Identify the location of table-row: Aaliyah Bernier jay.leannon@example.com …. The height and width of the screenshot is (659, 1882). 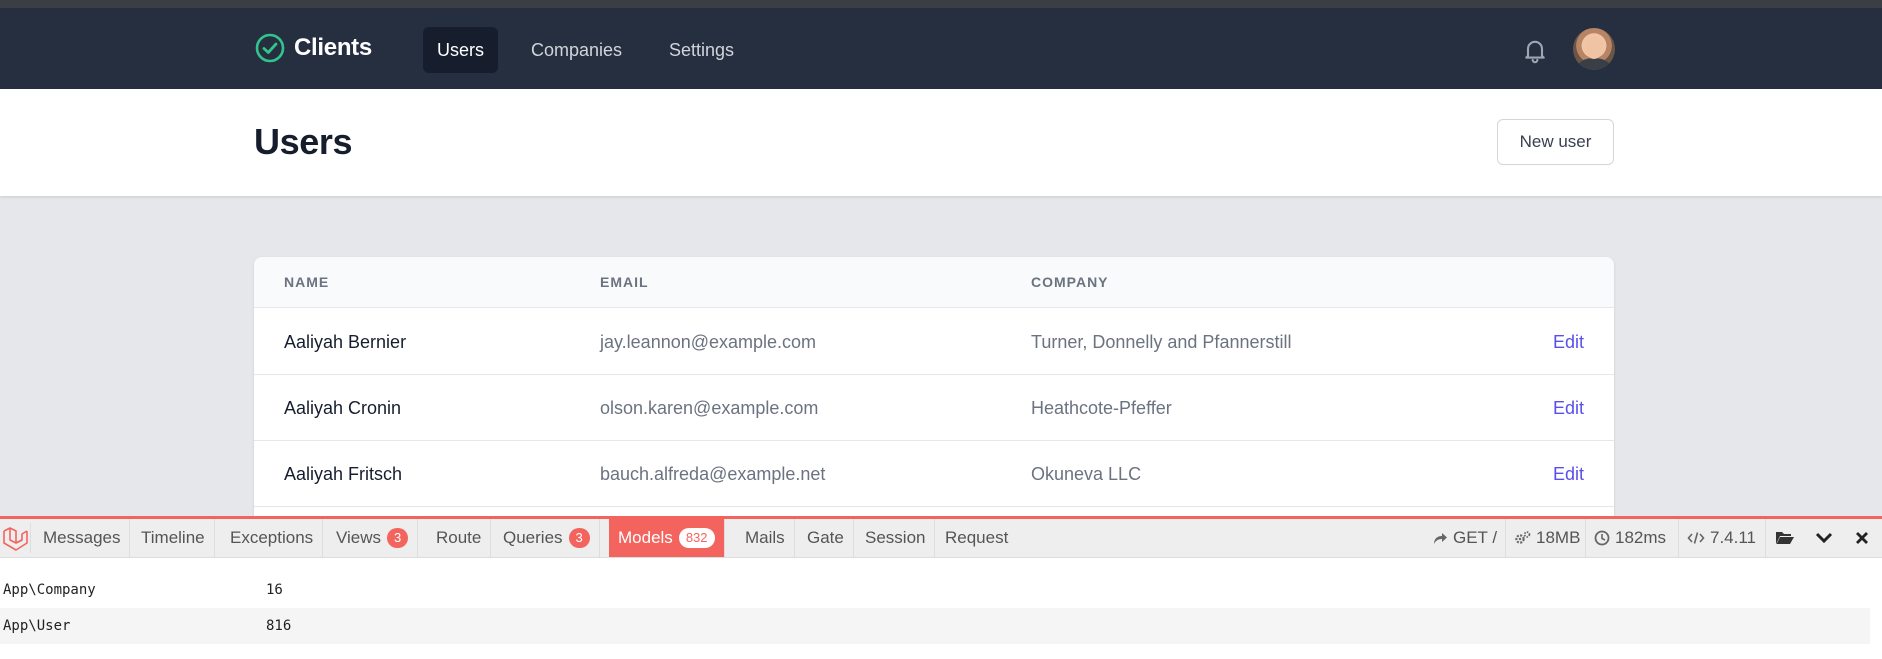
(934, 341).